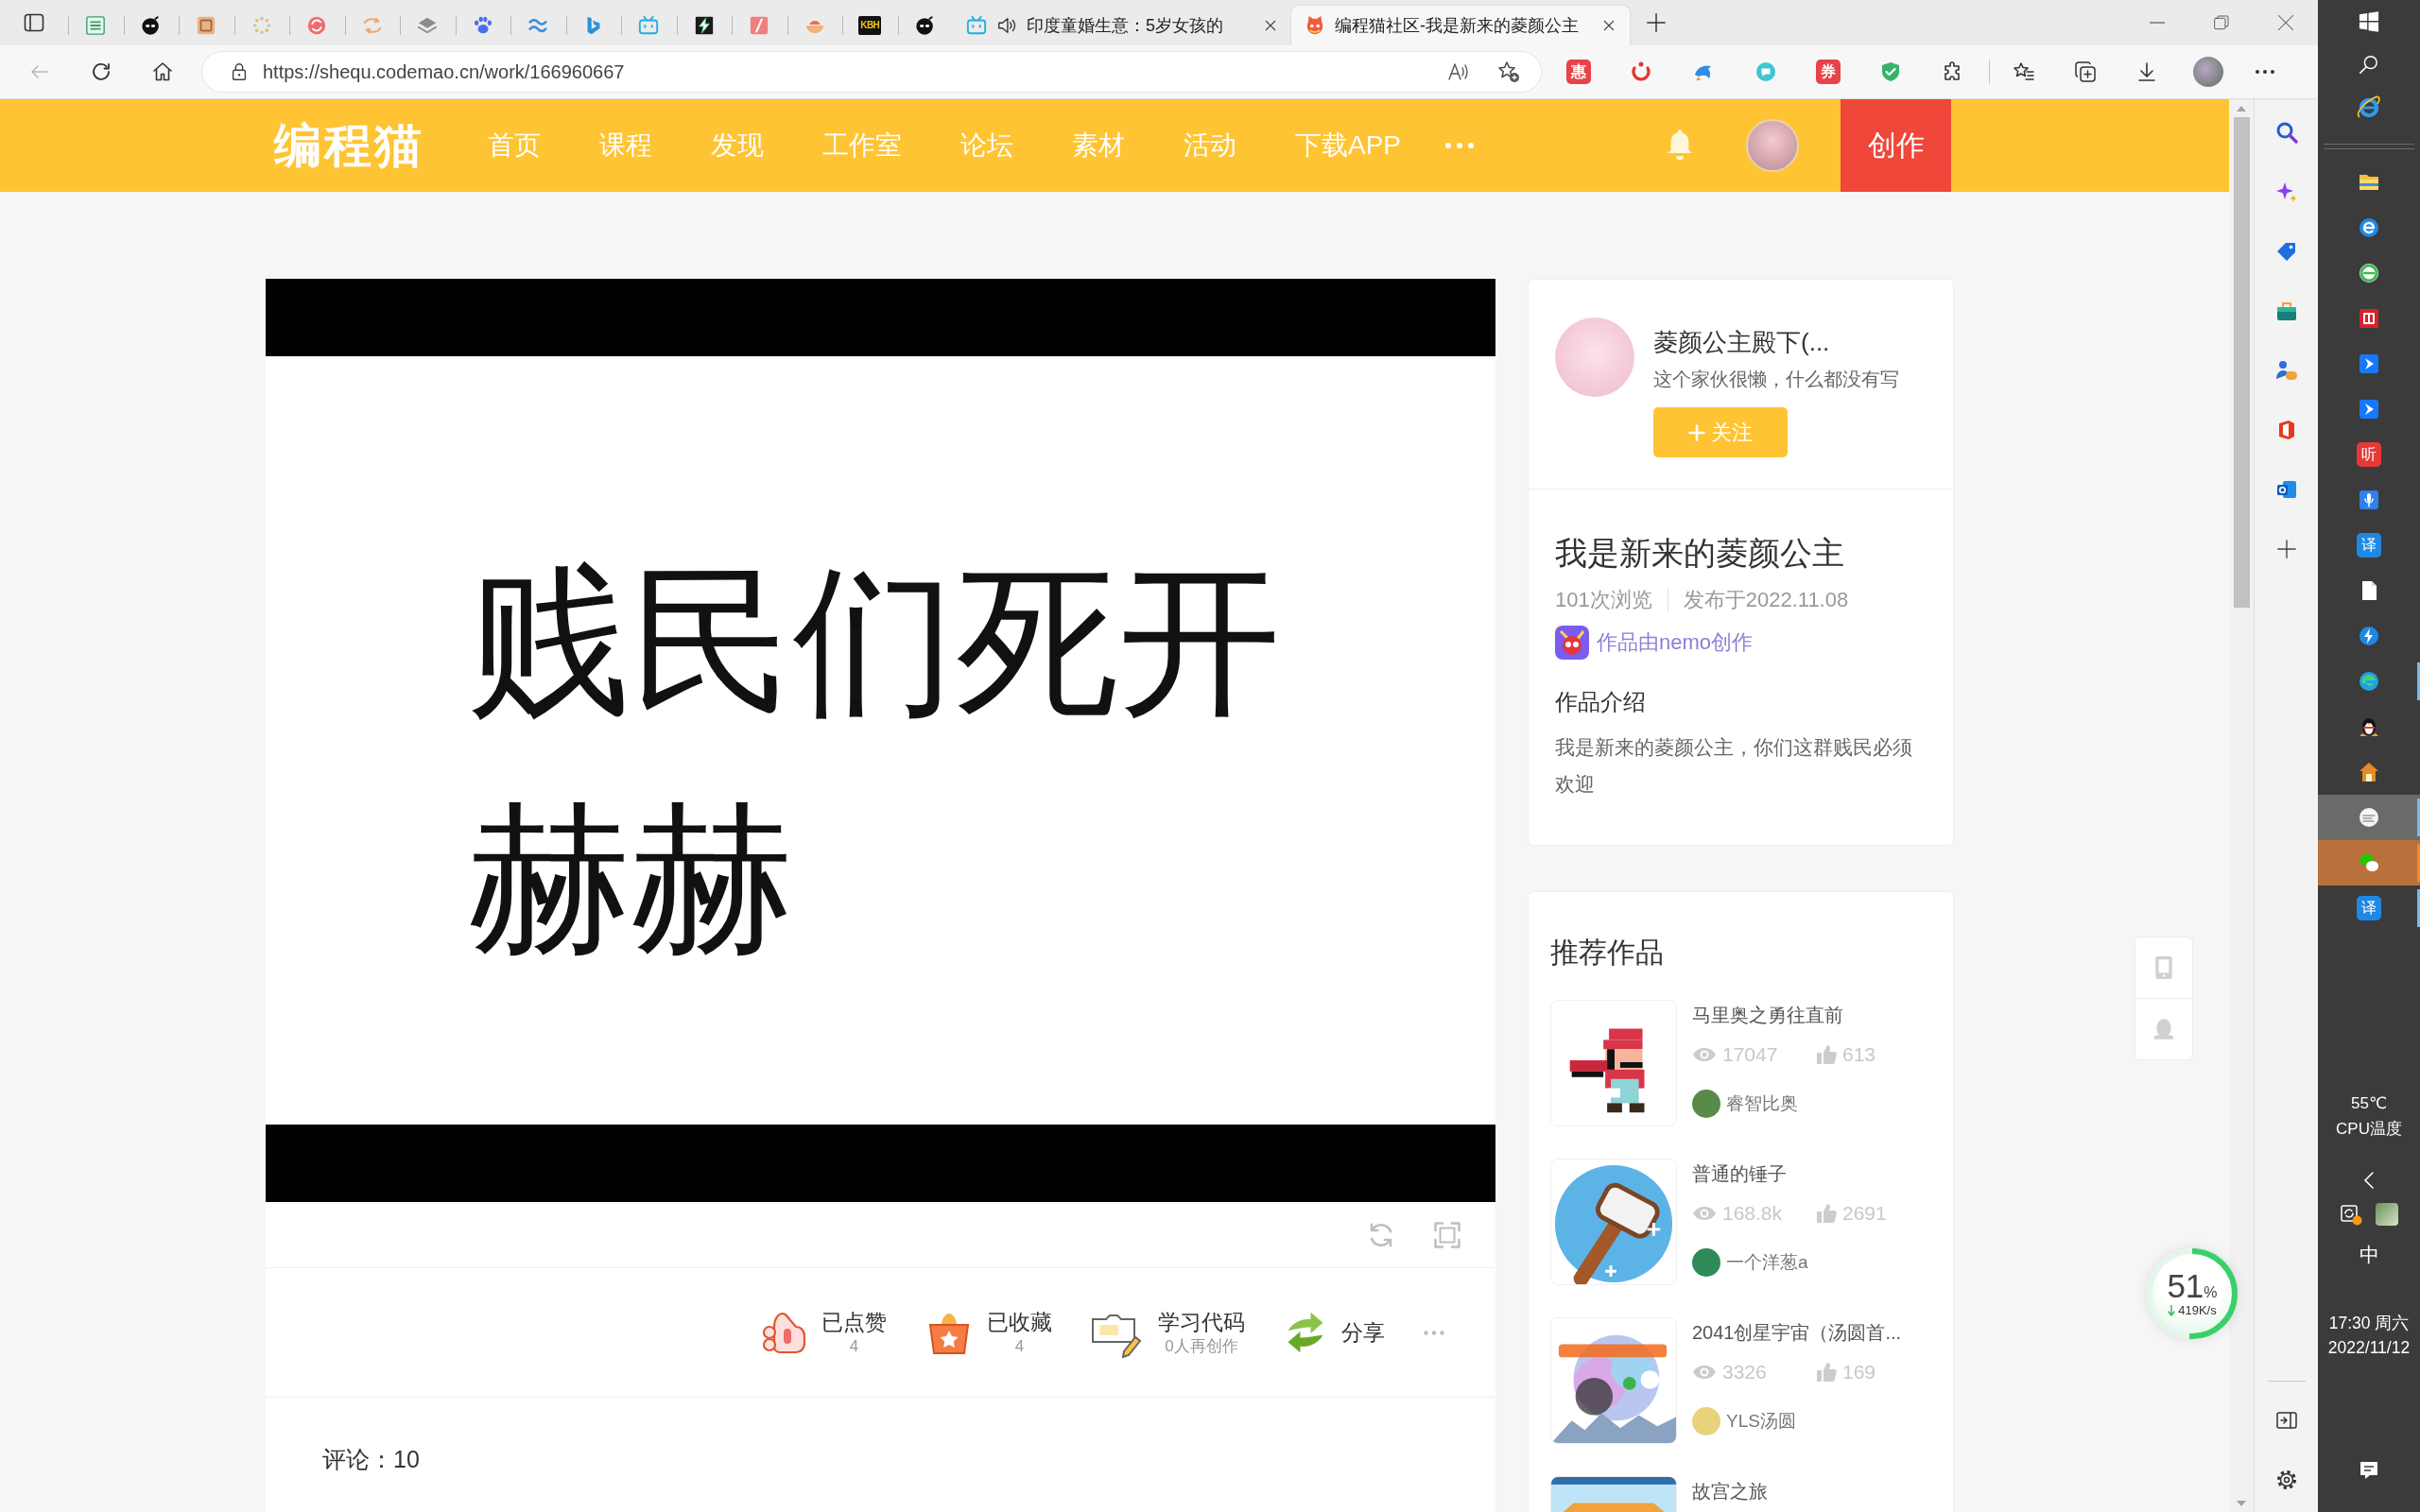  What do you see at coordinates (2146, 71) in the screenshot?
I see `download-icon` at bounding box center [2146, 71].